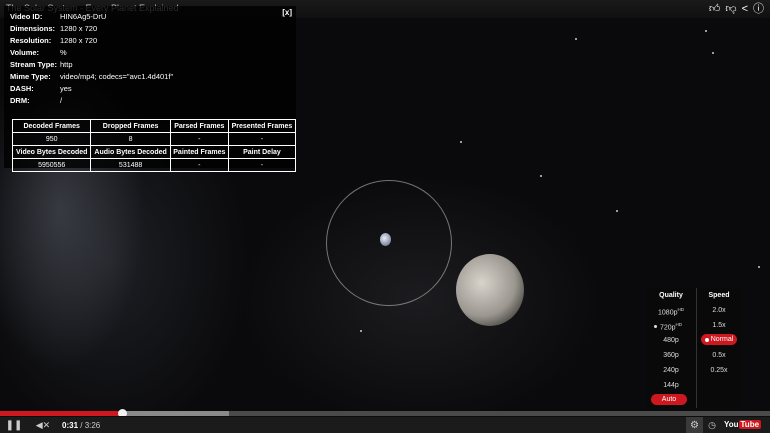  What do you see at coordinates (199, 126) in the screenshot?
I see `table-header-cell: Parsed Frames` at bounding box center [199, 126].